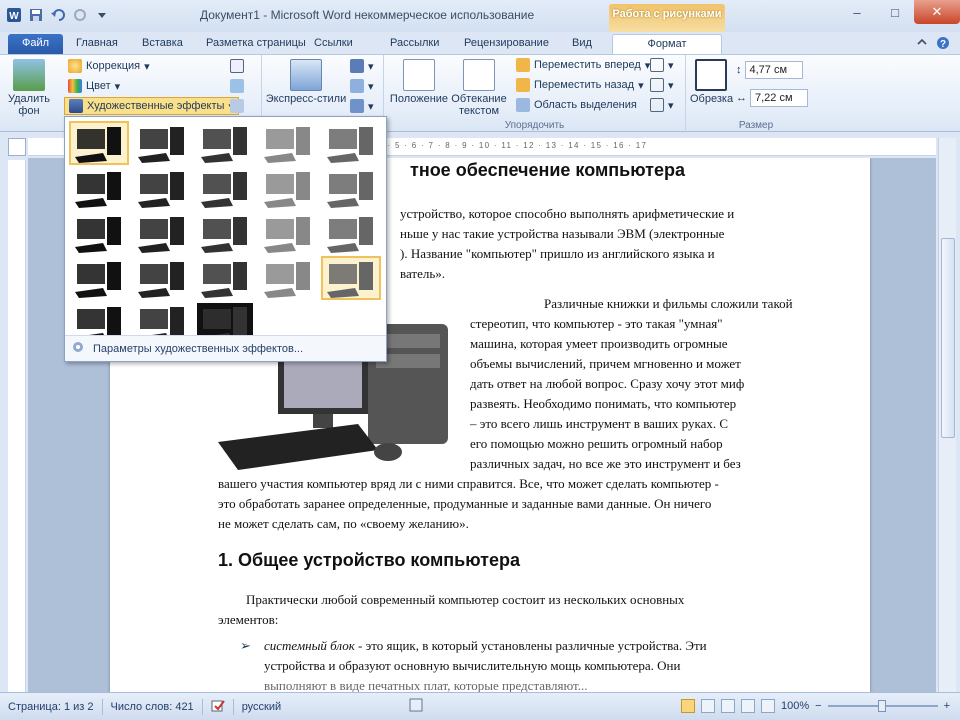 This screenshot has height=720, width=960. I want to click on send-backward-button: Переместить назад ▾, so click(580, 85).